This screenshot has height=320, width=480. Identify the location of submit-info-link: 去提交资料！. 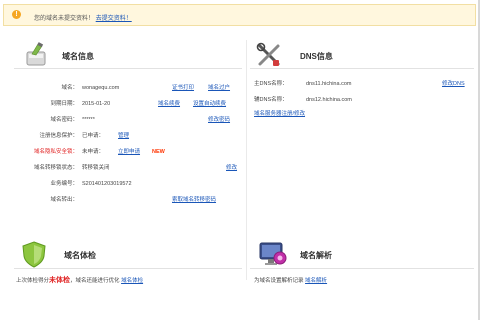
(114, 19).